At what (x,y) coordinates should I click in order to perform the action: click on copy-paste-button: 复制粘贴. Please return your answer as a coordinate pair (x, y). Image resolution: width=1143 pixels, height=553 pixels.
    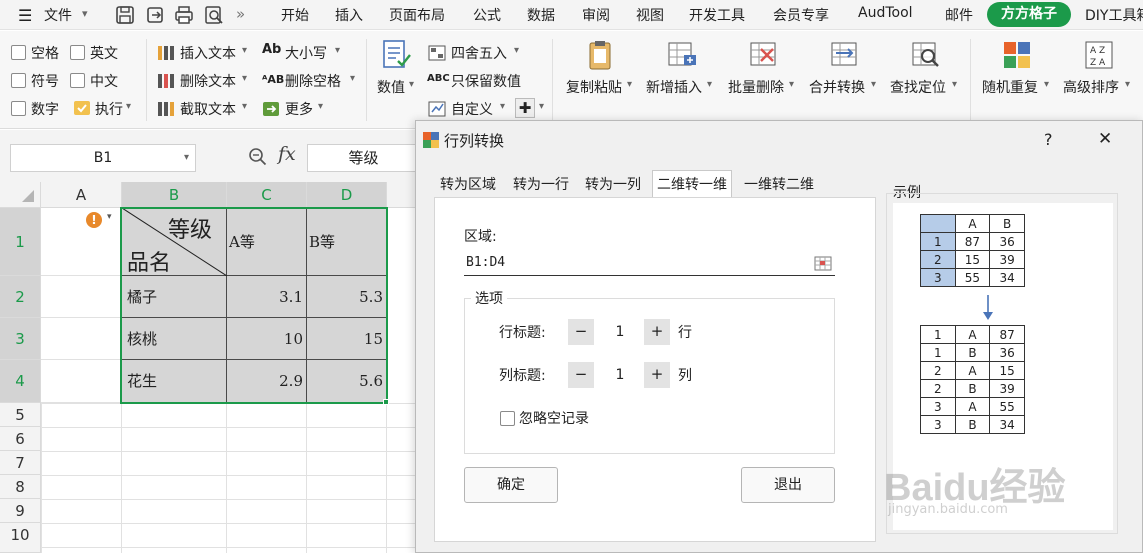
    Looking at the image, I should click on (594, 87).